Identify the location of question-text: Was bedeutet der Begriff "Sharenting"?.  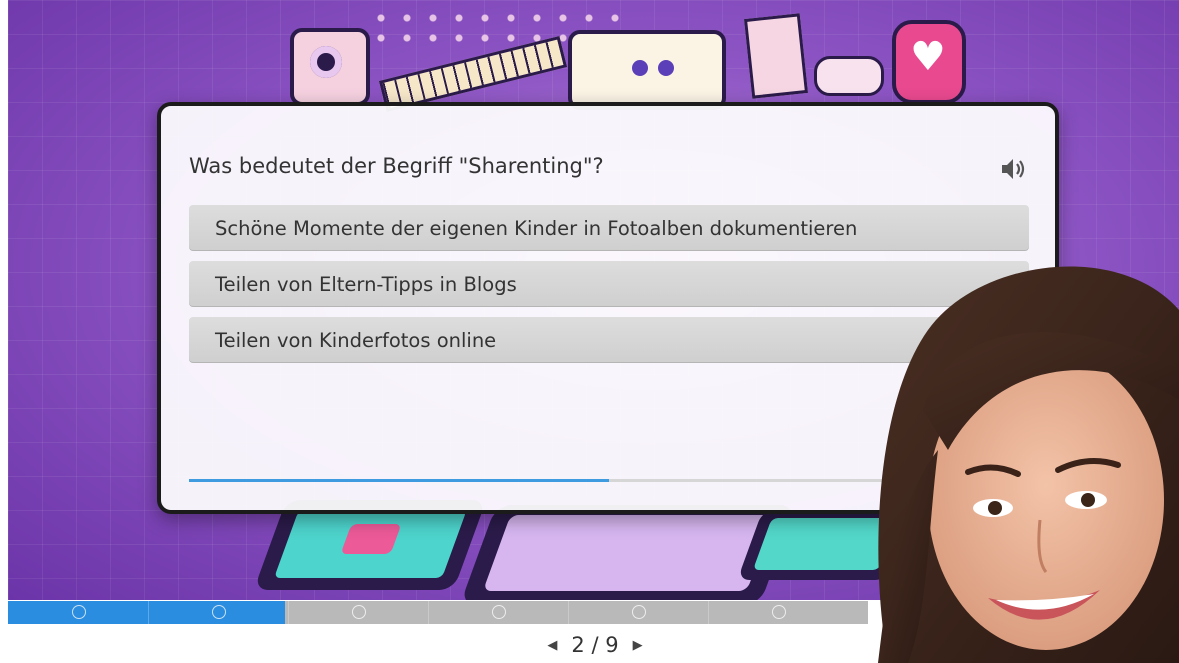
(396, 166).